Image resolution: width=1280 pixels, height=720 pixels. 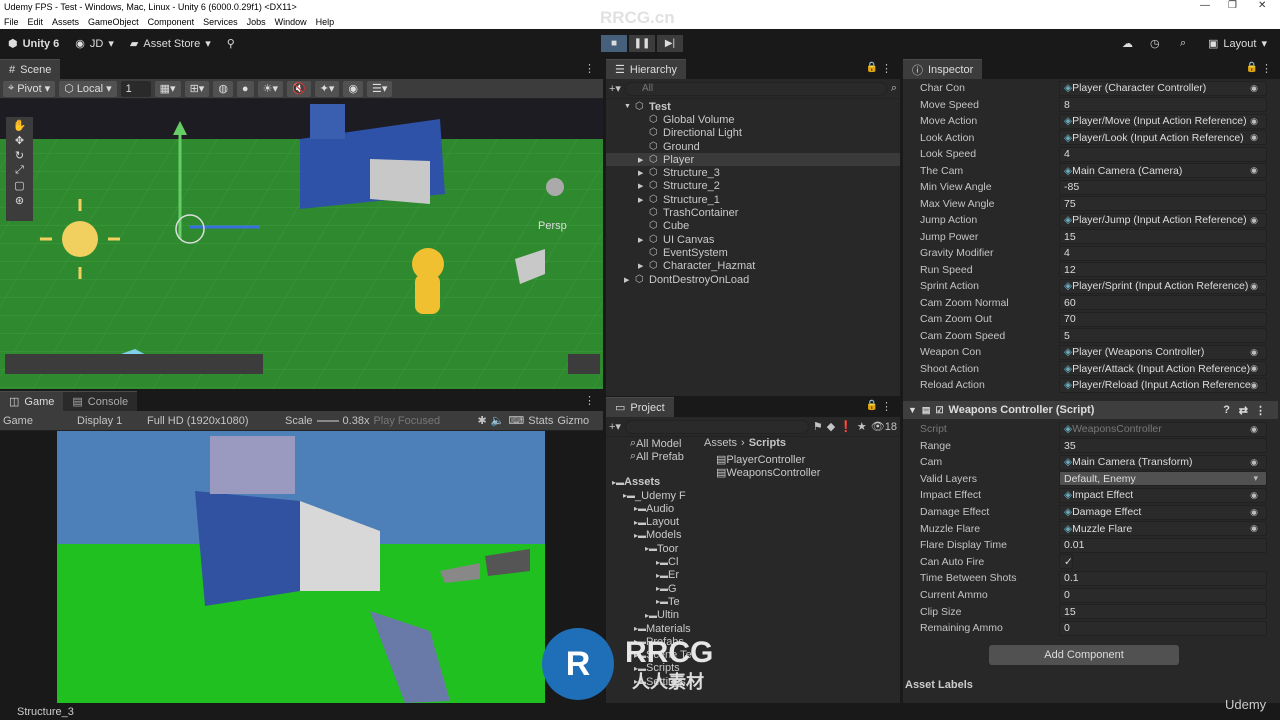 What do you see at coordinates (423, 421) in the screenshot?
I see `play-focused-dropdown: Play Focused` at bounding box center [423, 421].